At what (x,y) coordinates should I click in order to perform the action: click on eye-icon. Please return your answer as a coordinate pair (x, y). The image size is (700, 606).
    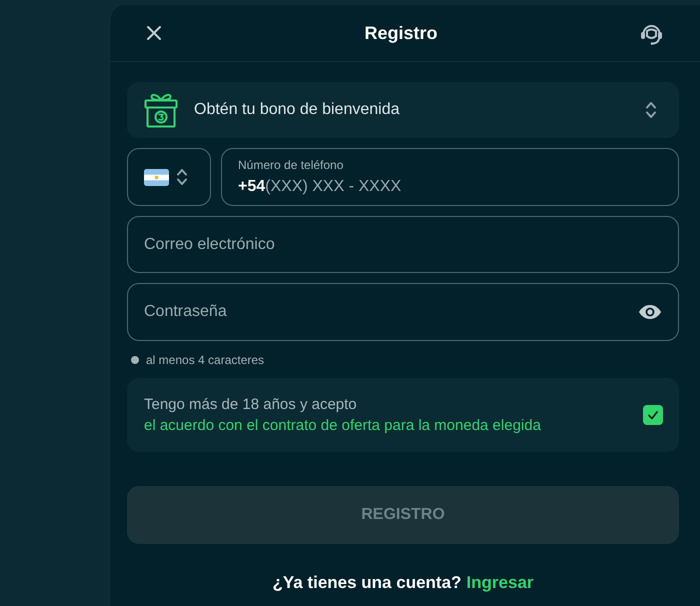
    Looking at the image, I should click on (650, 312).